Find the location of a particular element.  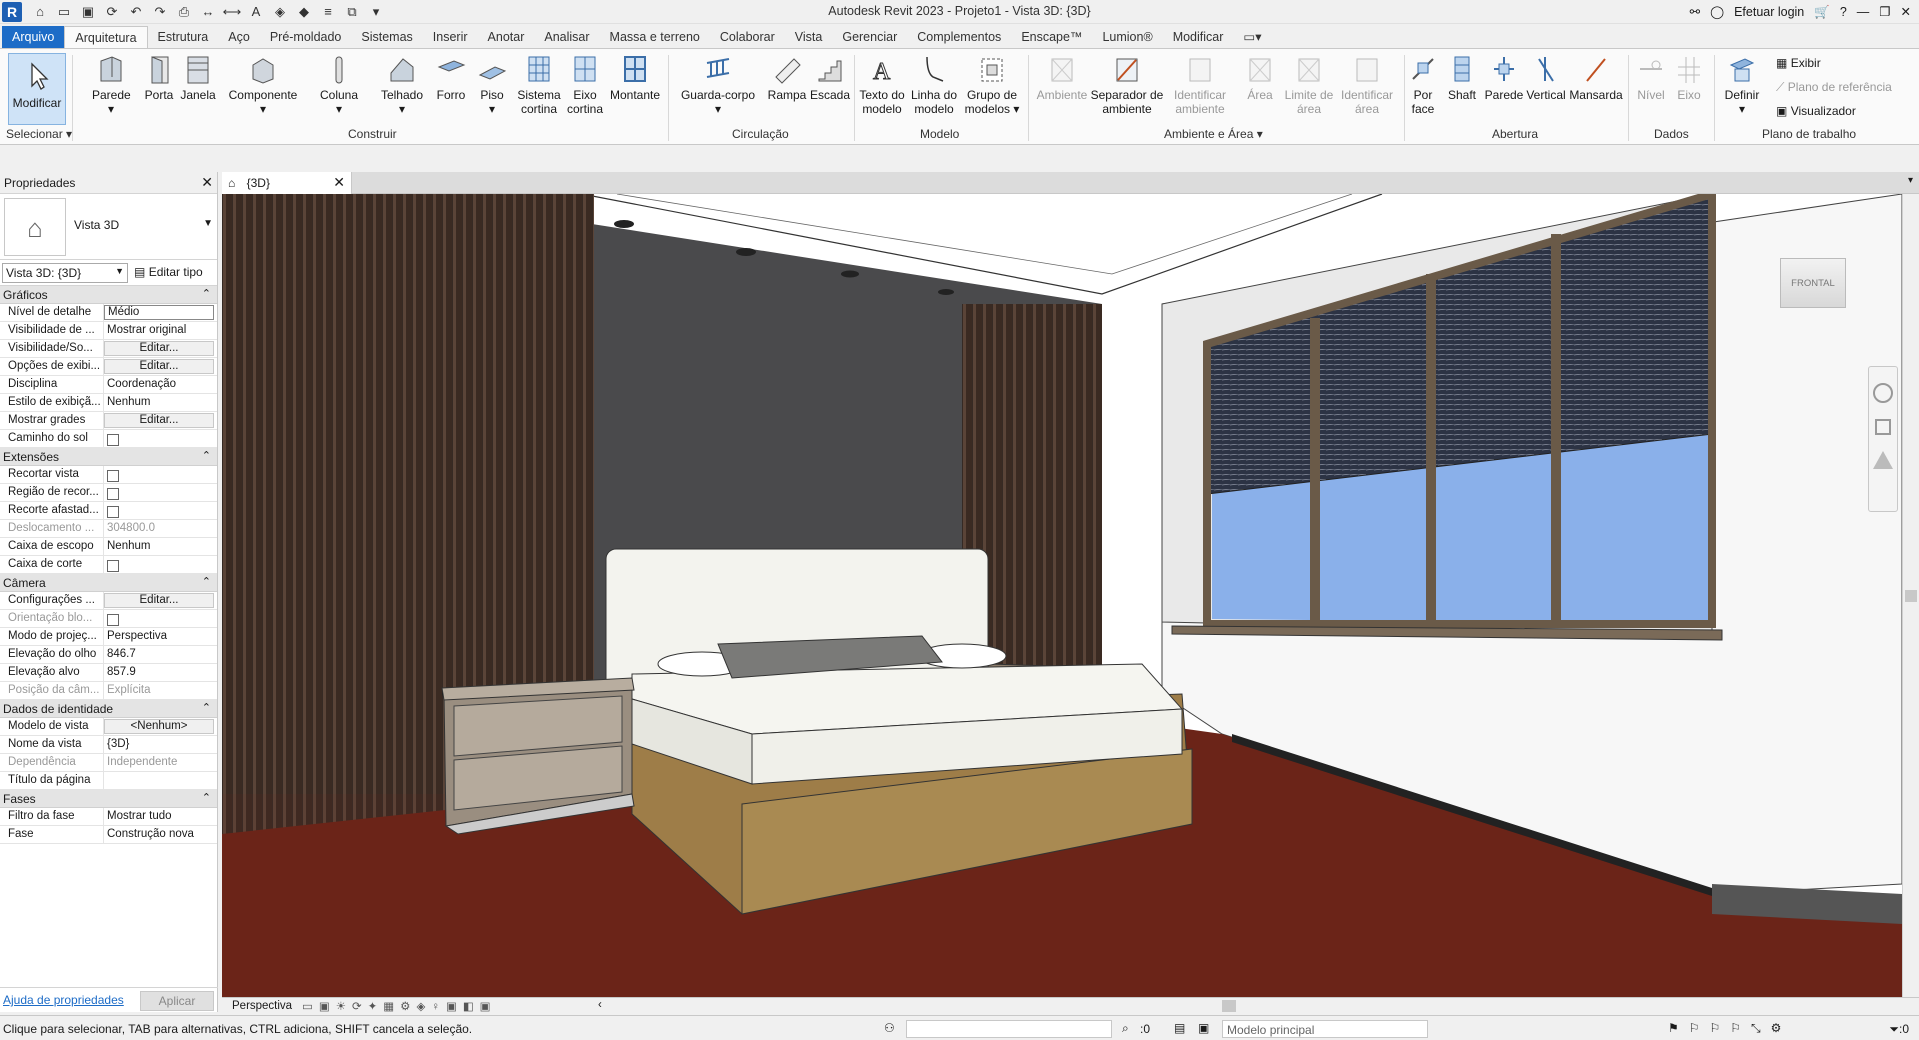

property-group-header: Fases ⌃ is located at coordinates (108, 799).